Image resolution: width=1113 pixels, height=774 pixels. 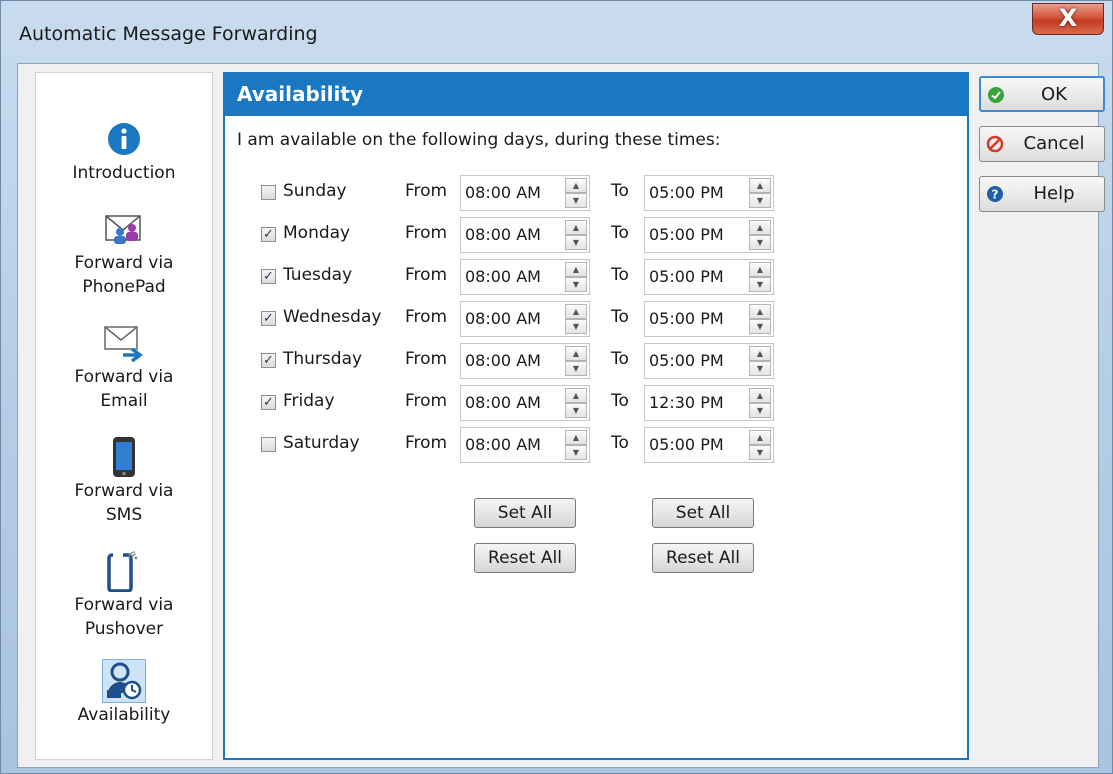 I want to click on to-label: To, so click(x=620, y=359).